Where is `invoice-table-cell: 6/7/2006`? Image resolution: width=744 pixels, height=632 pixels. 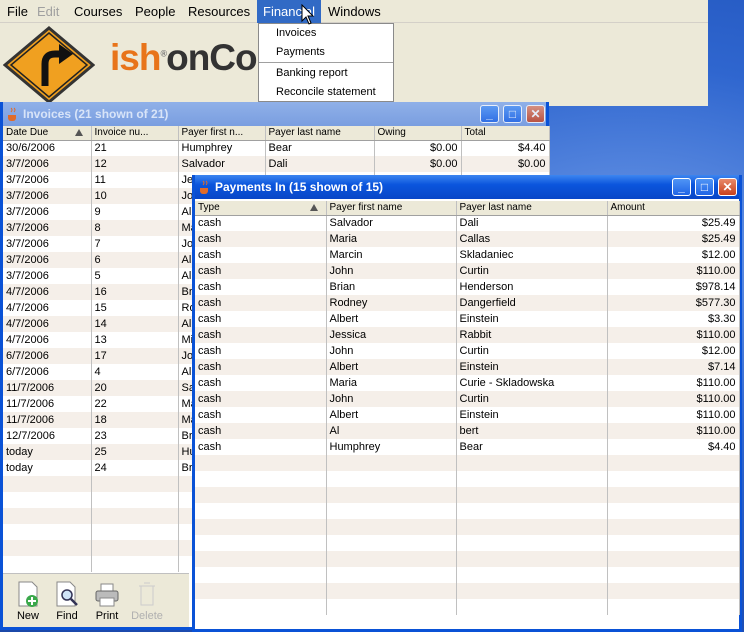
invoice-table-cell: 6/7/2006 is located at coordinates (47, 356).